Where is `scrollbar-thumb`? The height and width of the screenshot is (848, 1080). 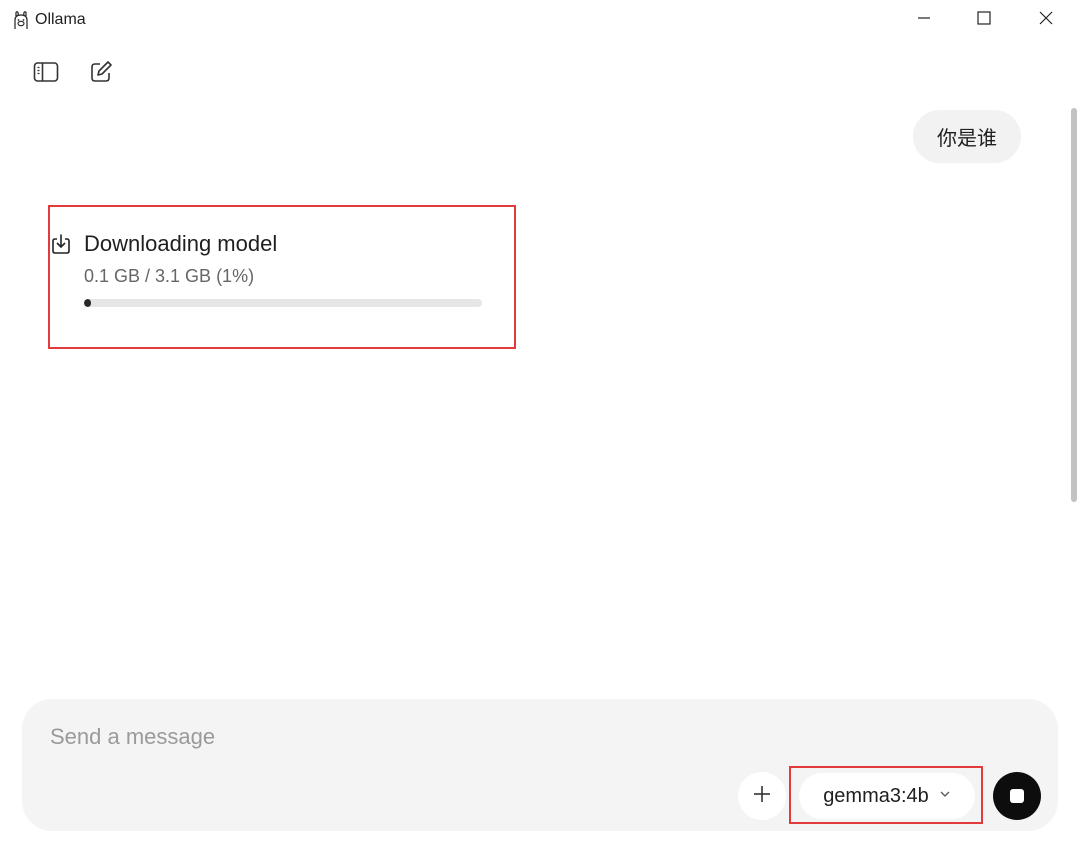
scrollbar-thumb is located at coordinates (1074, 305).